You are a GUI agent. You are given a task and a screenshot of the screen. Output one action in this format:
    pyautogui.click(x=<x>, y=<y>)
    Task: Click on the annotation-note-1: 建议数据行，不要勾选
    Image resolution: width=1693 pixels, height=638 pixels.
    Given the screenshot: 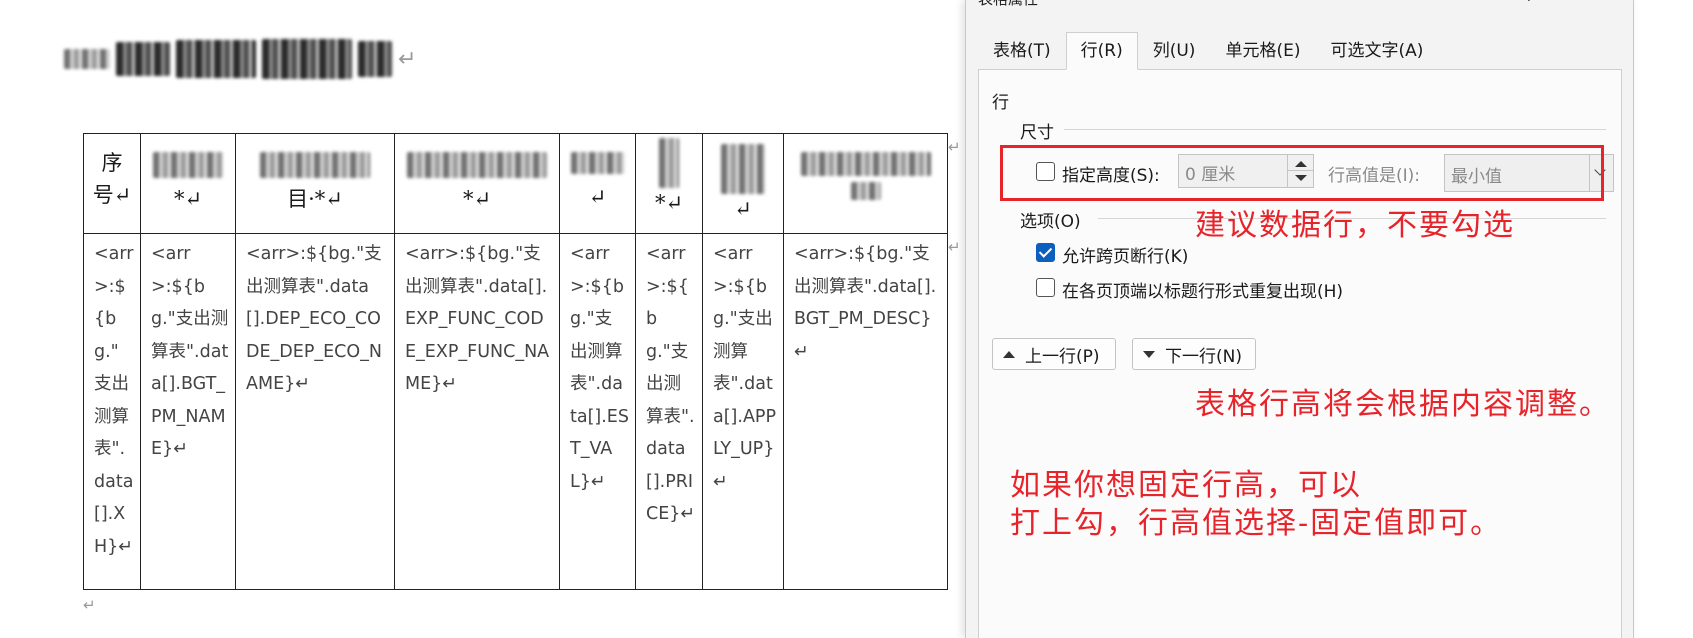 What is the action you would take?
    pyautogui.click(x=1355, y=225)
    